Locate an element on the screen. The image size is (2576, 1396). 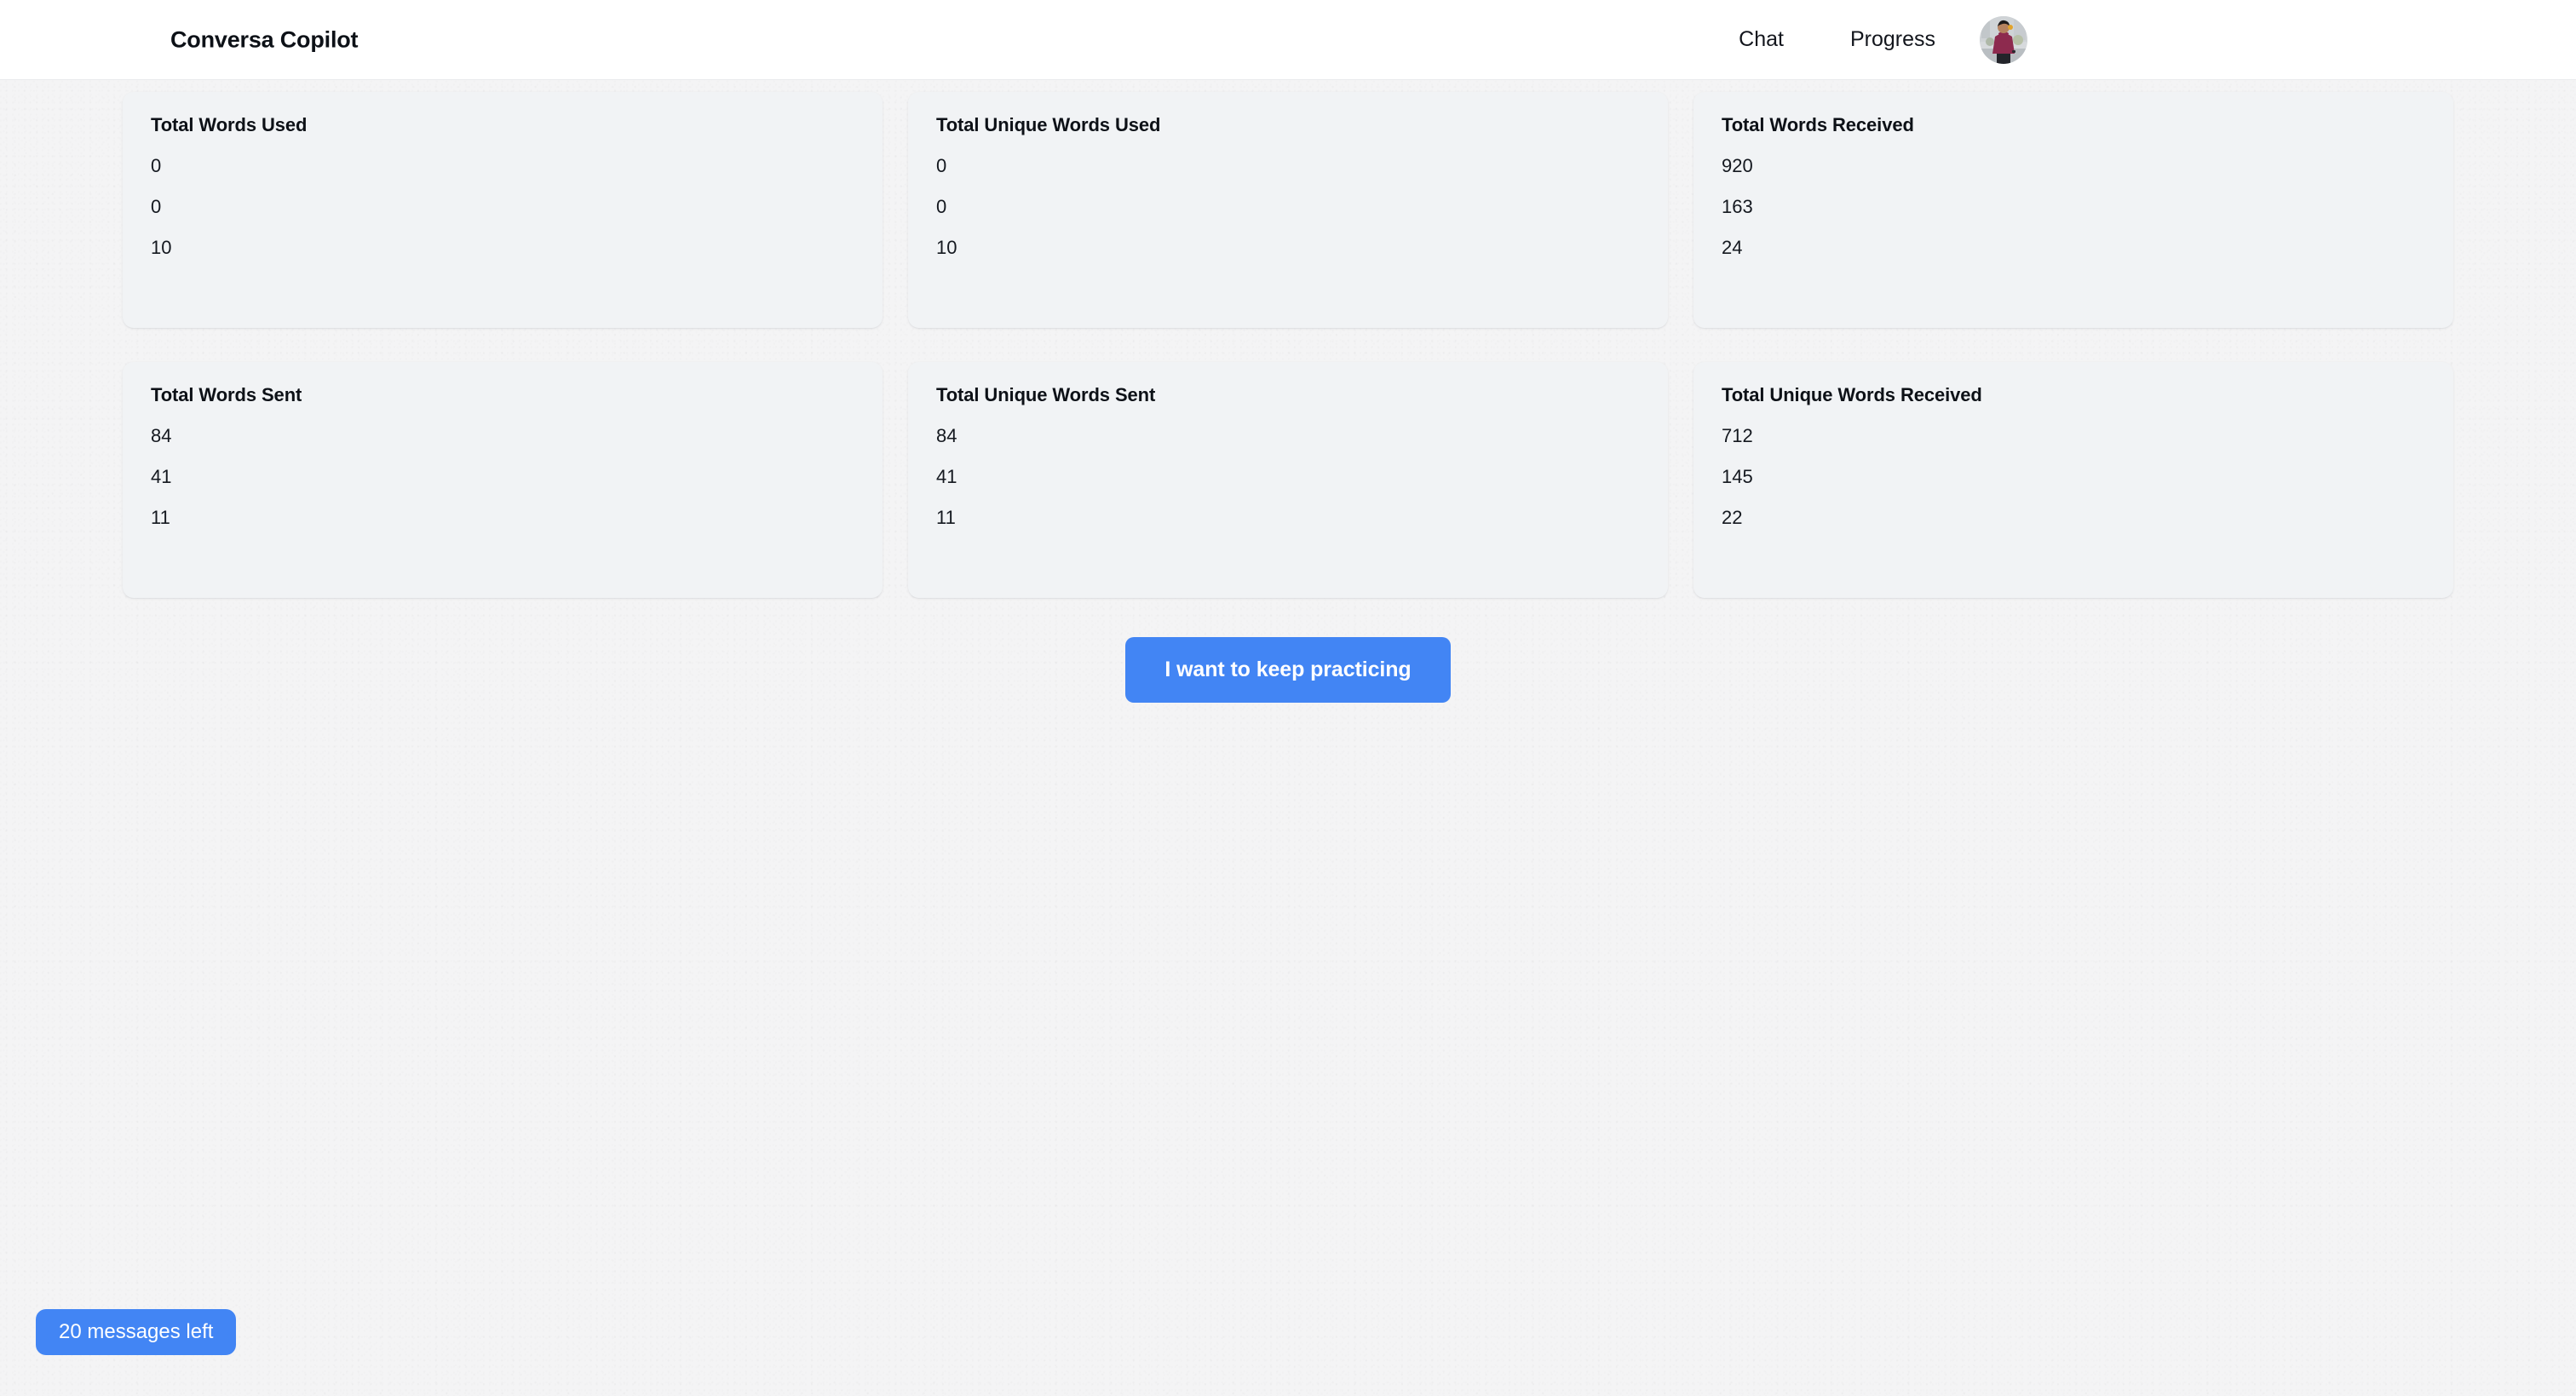
keep-practicing-button: I want to keep practicing is located at coordinates (1288, 670).